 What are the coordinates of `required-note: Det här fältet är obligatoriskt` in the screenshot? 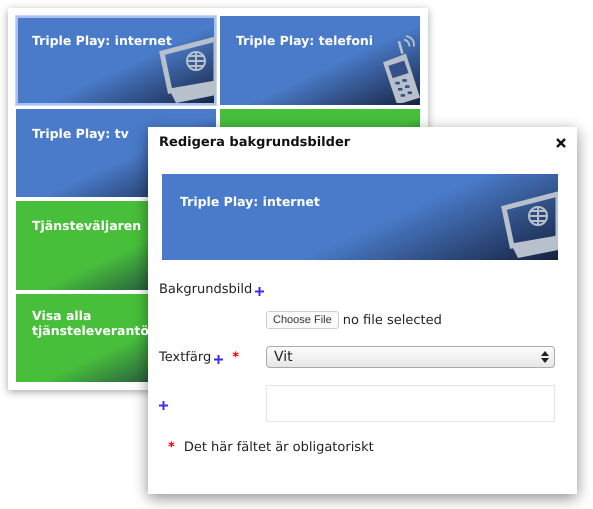 It's located at (279, 447).